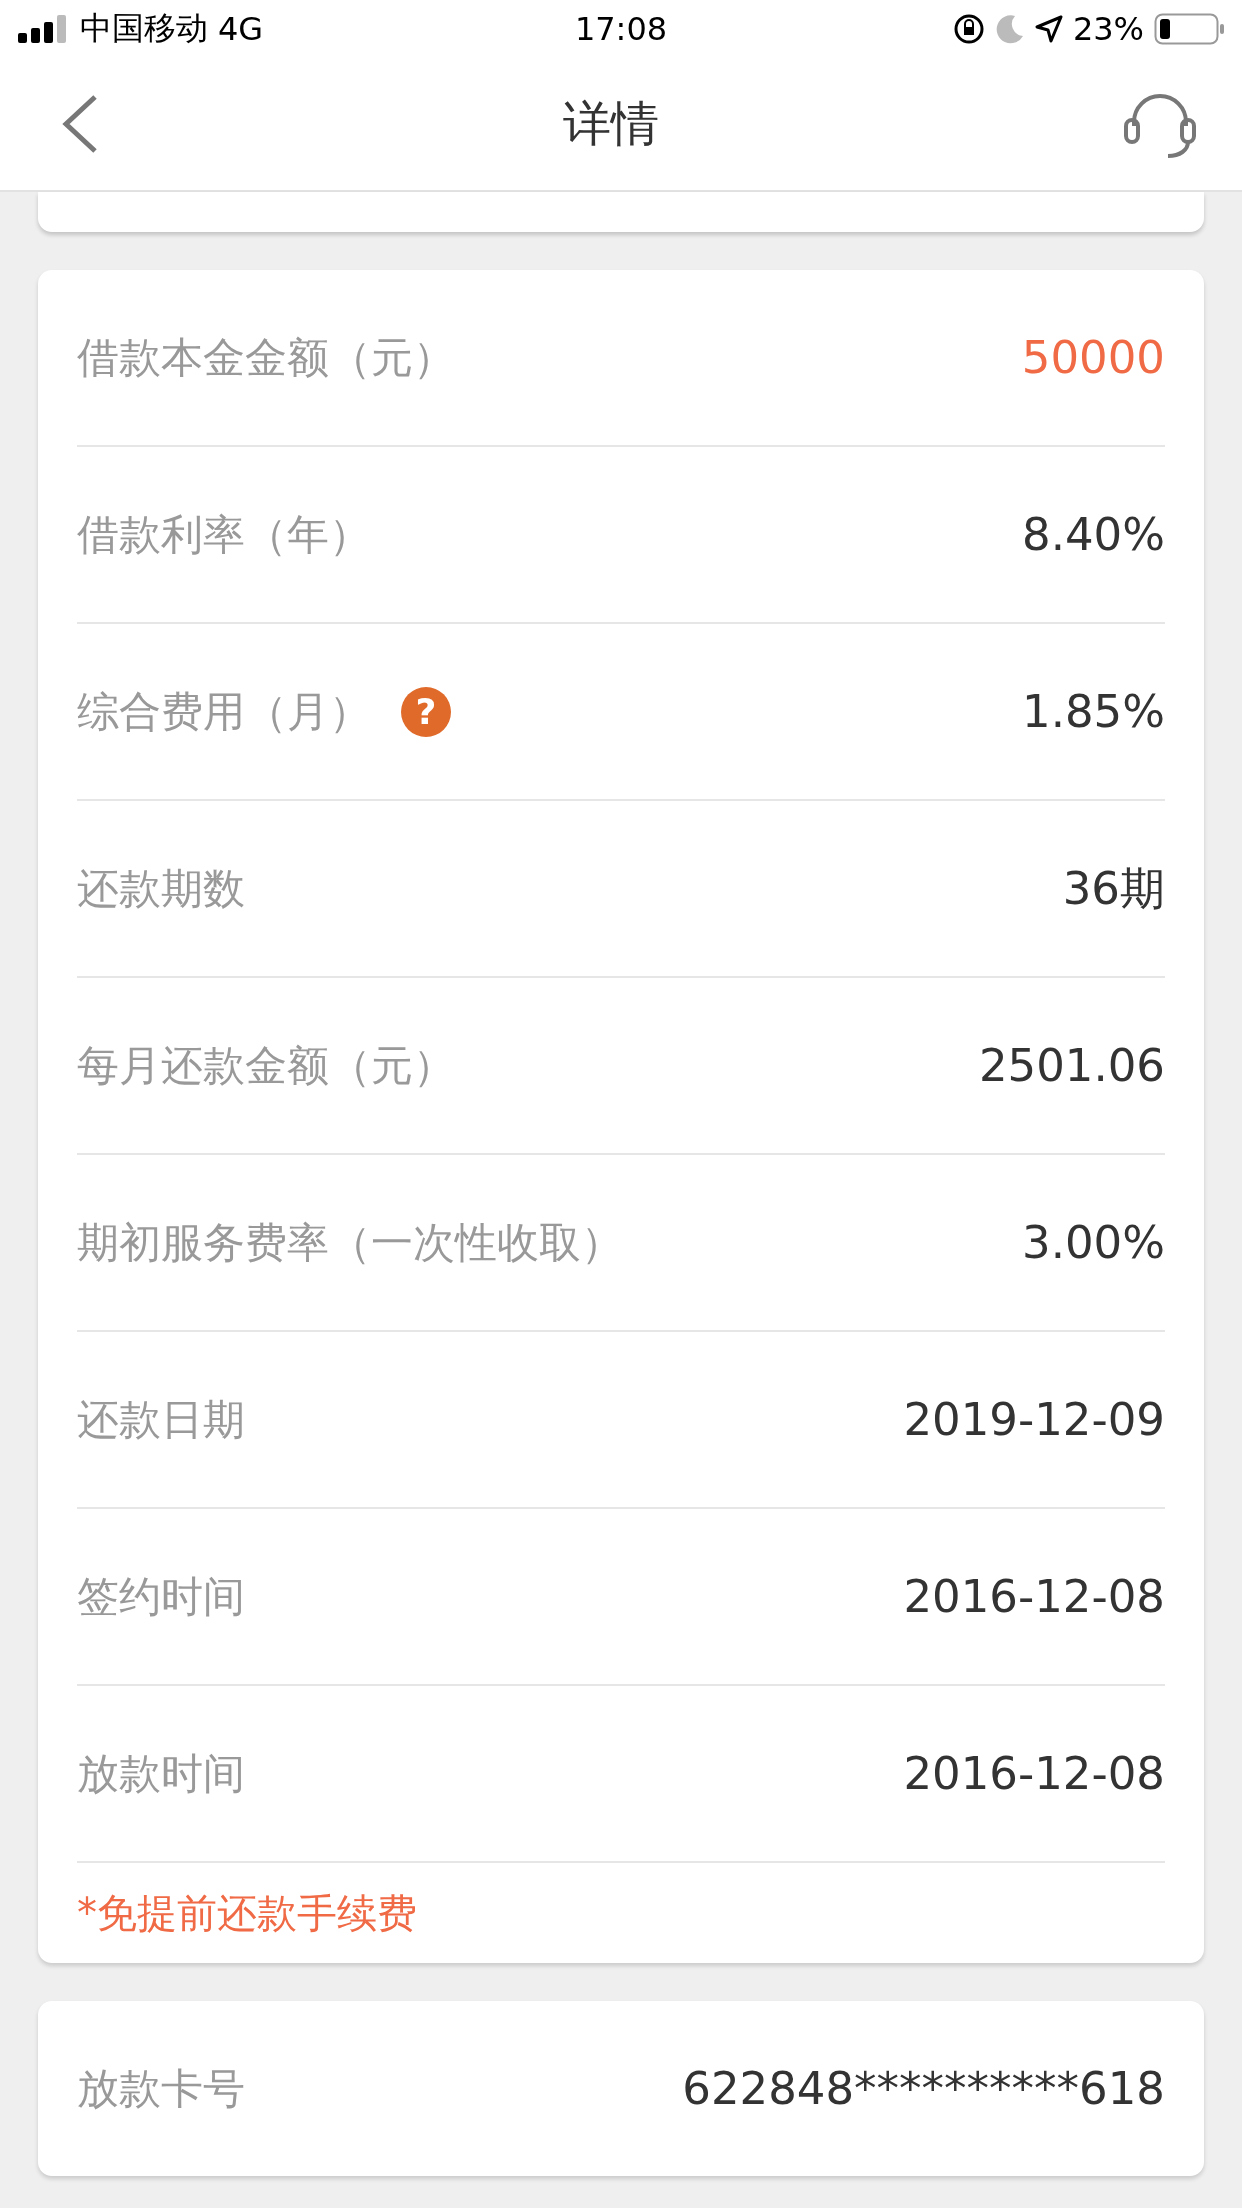 The height and width of the screenshot is (2208, 1242). Describe the element at coordinates (161, 1596) in the screenshot. I see `row-label: 签约时间` at that location.